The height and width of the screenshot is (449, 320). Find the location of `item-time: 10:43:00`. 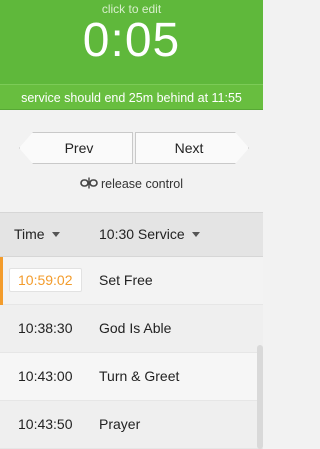

item-time: 10:43:00 is located at coordinates (45, 376).